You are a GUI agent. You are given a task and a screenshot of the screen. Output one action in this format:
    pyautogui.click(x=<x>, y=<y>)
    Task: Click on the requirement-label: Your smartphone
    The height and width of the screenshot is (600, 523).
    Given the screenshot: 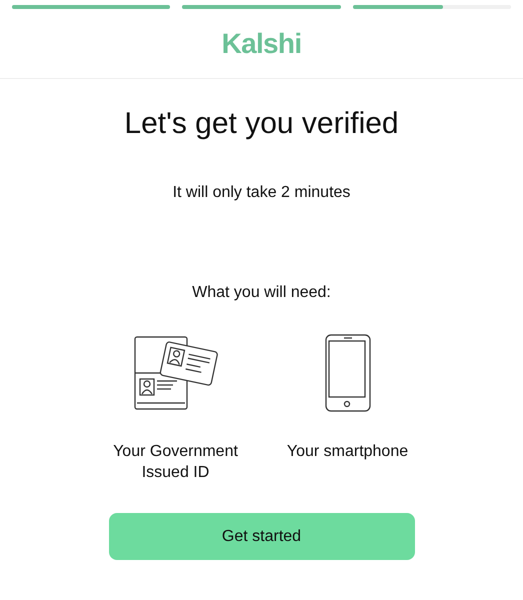 What is the action you would take?
    pyautogui.click(x=347, y=452)
    